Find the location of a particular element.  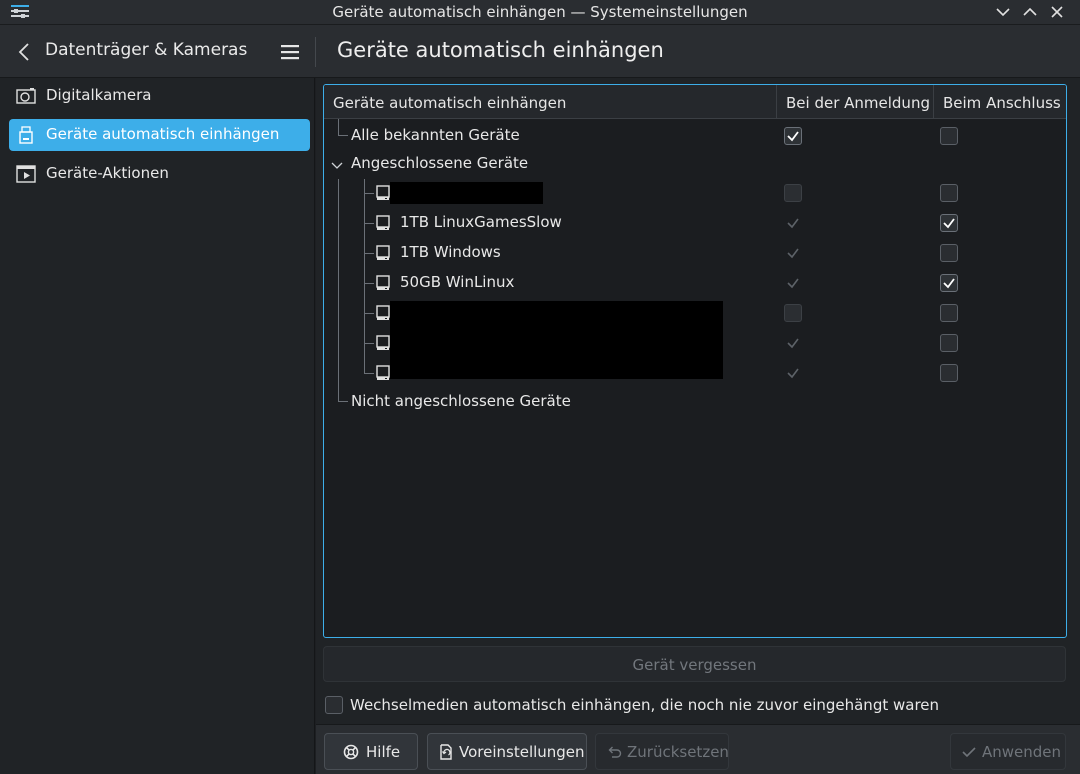

column-header-login: Bei der Anmeldung is located at coordinates (858, 103).